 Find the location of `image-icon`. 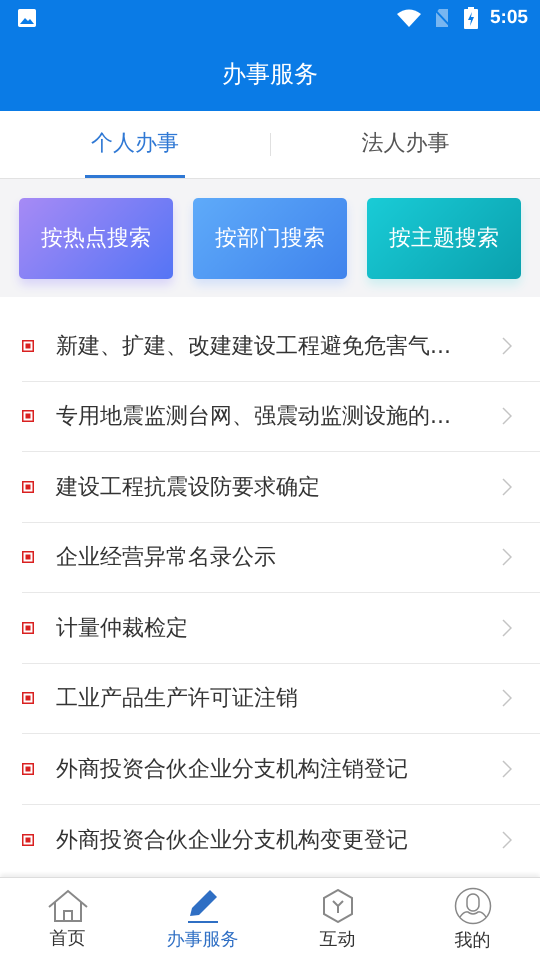

image-icon is located at coordinates (27, 18).